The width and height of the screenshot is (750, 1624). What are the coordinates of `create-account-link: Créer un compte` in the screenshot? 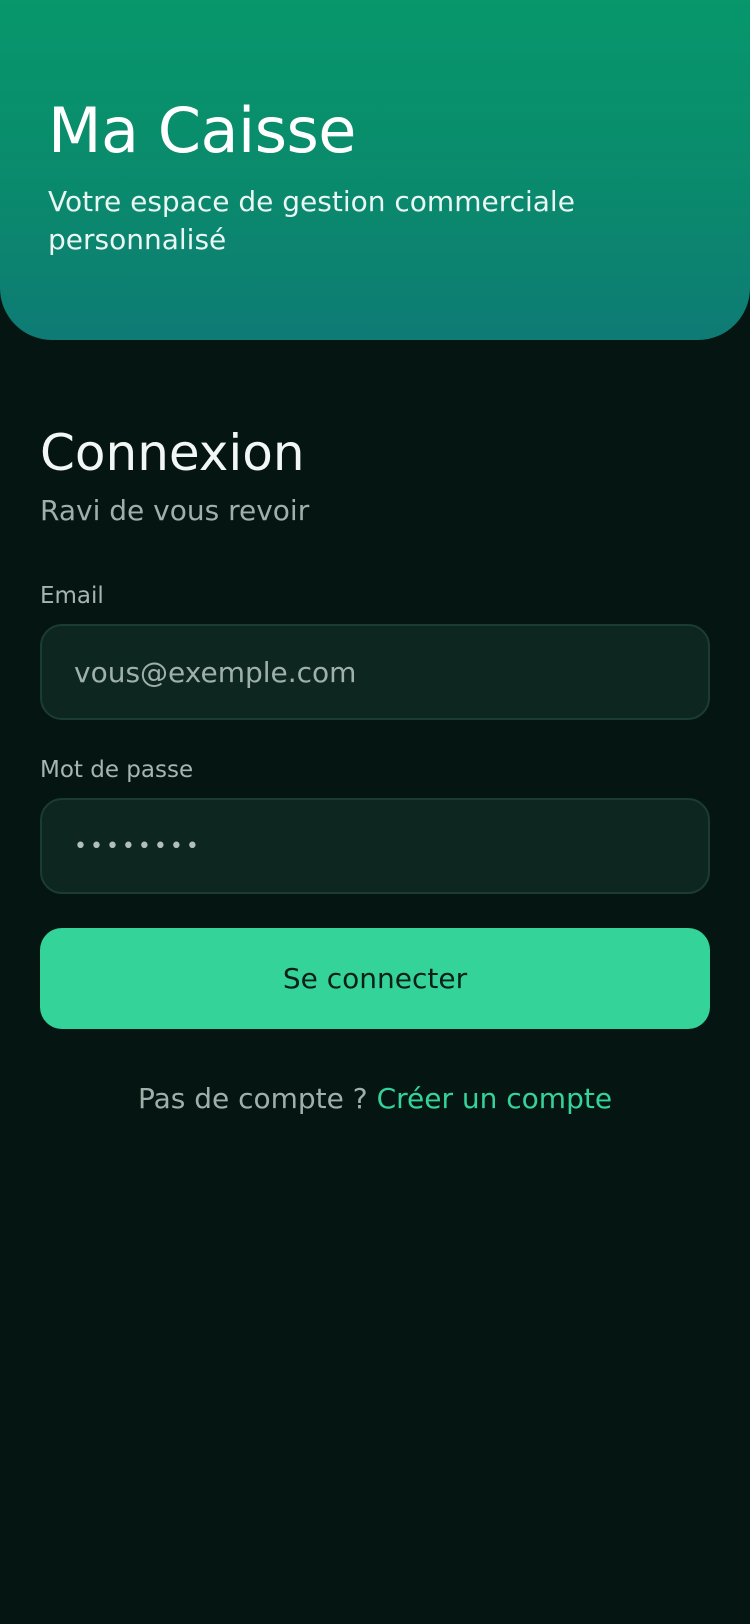 It's located at (494, 1098).